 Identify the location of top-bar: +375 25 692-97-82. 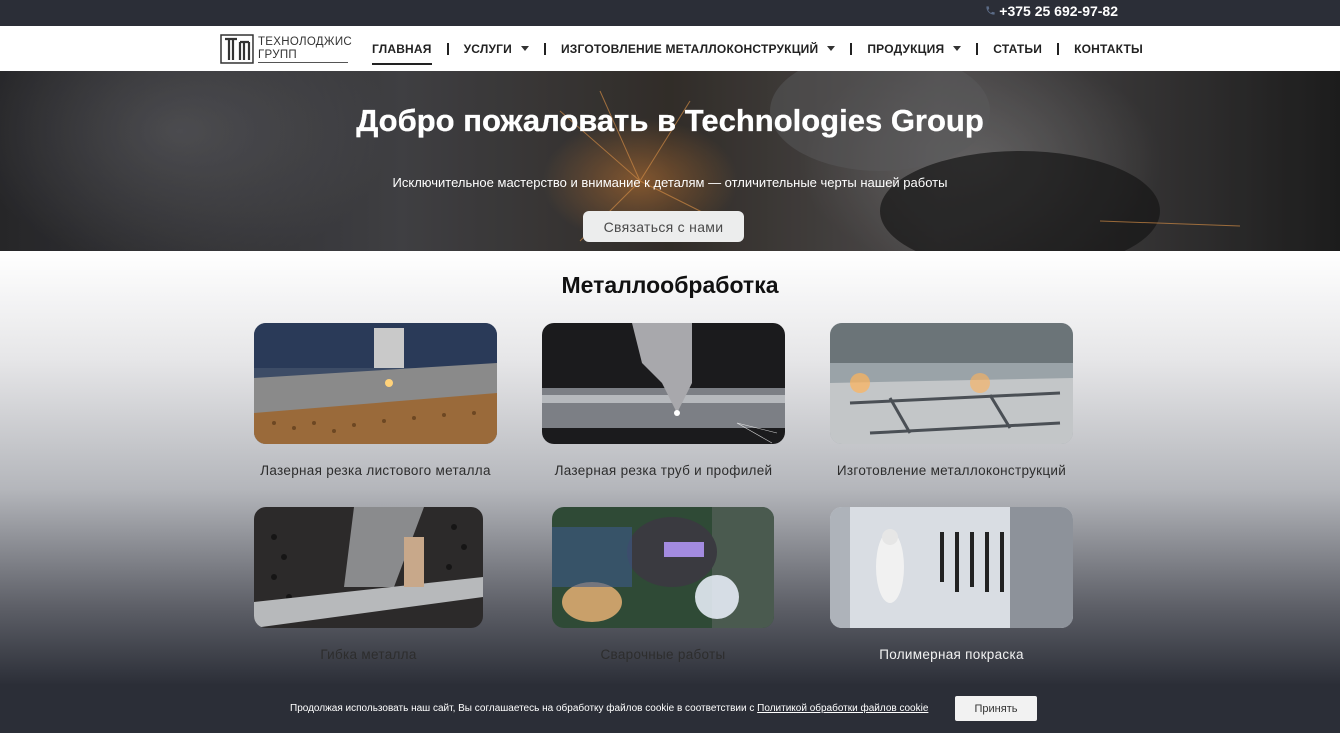
(670, 13).